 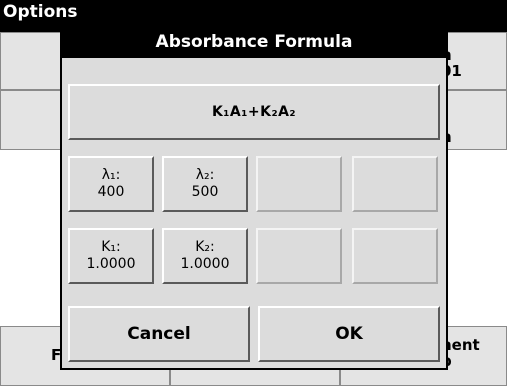 What do you see at coordinates (111, 192) in the screenshot?
I see `lambda1-value: 400` at bounding box center [111, 192].